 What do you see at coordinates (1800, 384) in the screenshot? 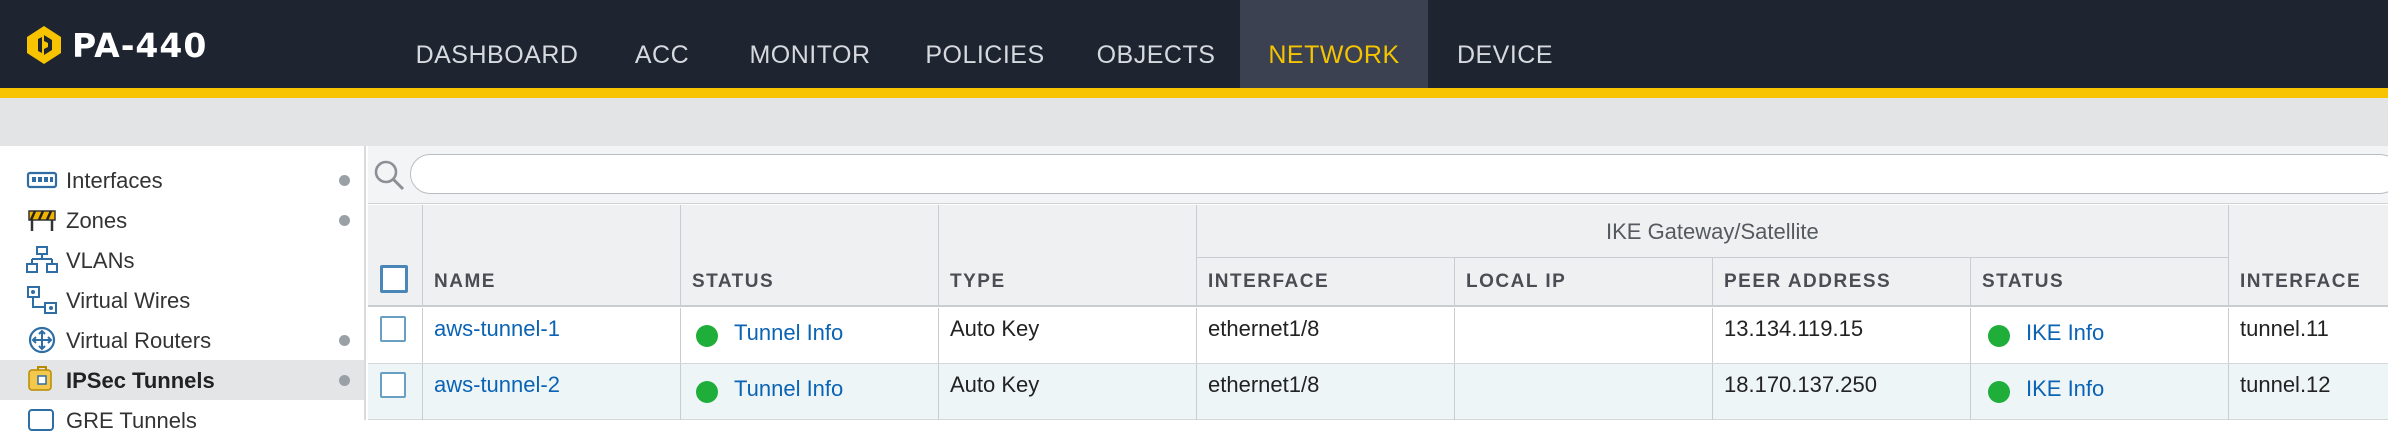
I see `peer-address: 18.170.137.250` at bounding box center [1800, 384].